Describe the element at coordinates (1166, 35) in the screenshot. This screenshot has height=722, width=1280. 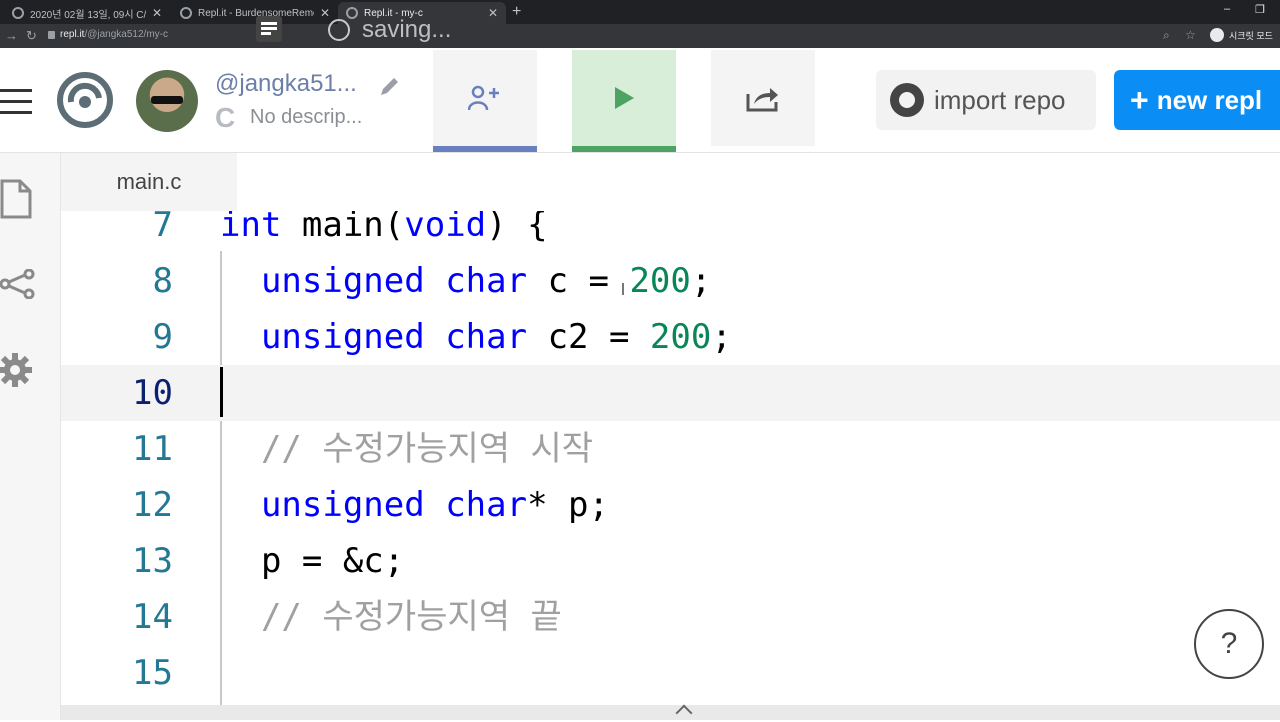
I see `zoom-icon: ⌕` at that location.